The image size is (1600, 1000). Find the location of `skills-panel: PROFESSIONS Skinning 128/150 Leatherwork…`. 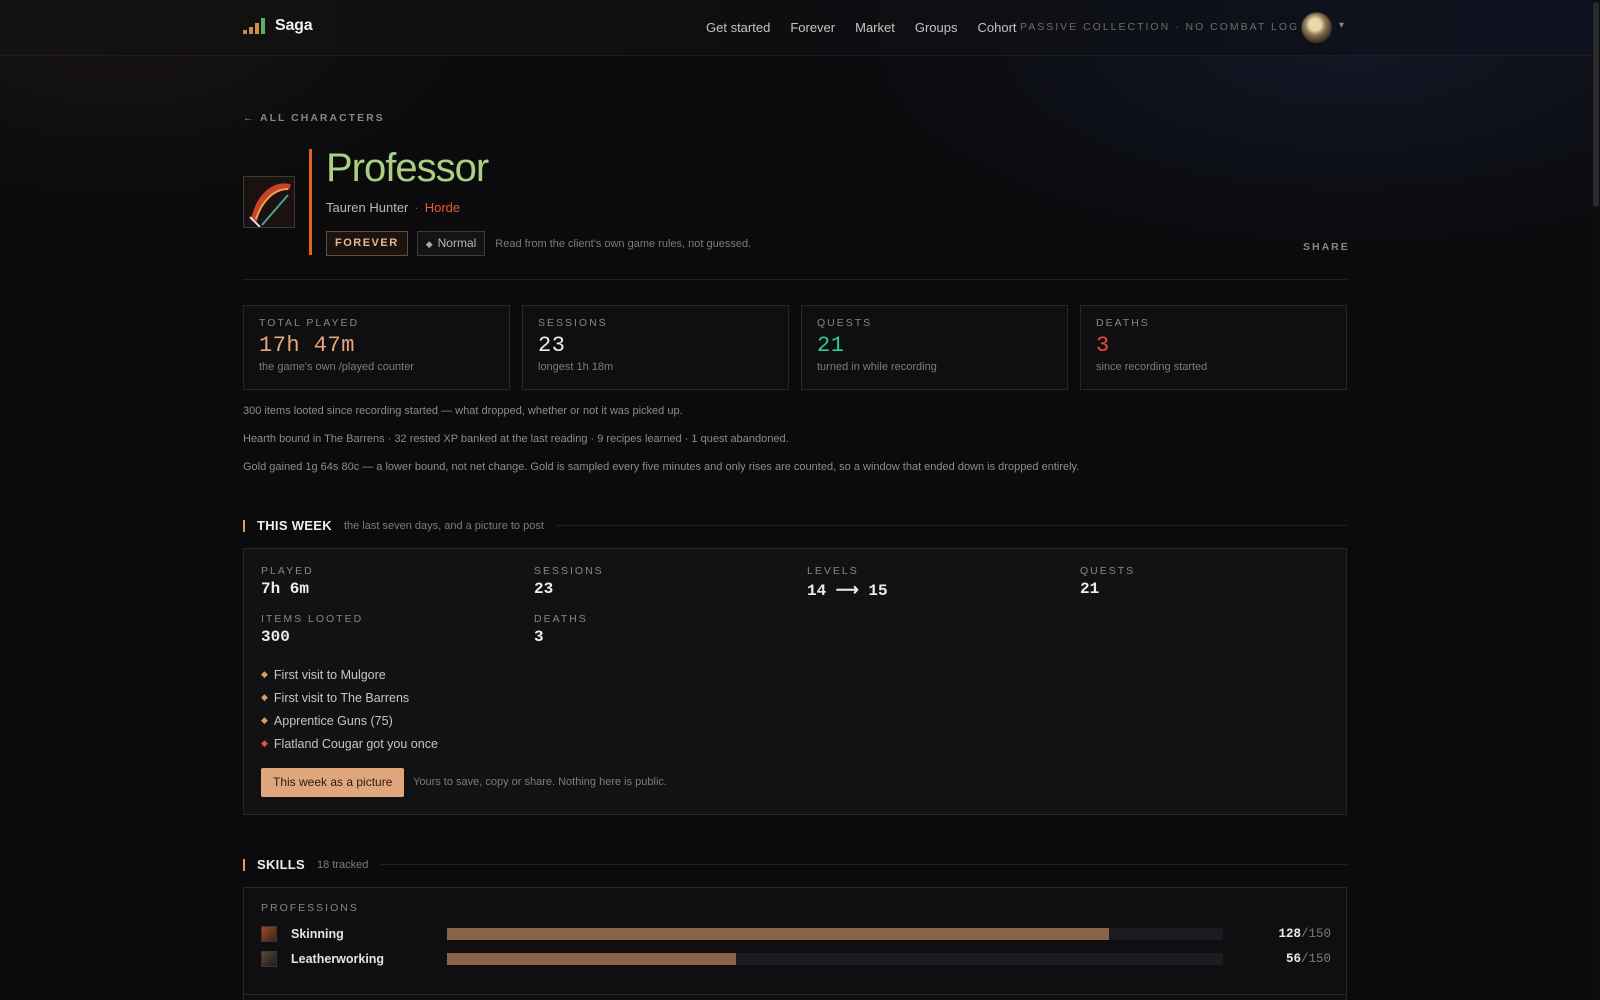

skills-panel: PROFESSIONS Skinning 128/150 Leatherwork… is located at coordinates (795, 942).